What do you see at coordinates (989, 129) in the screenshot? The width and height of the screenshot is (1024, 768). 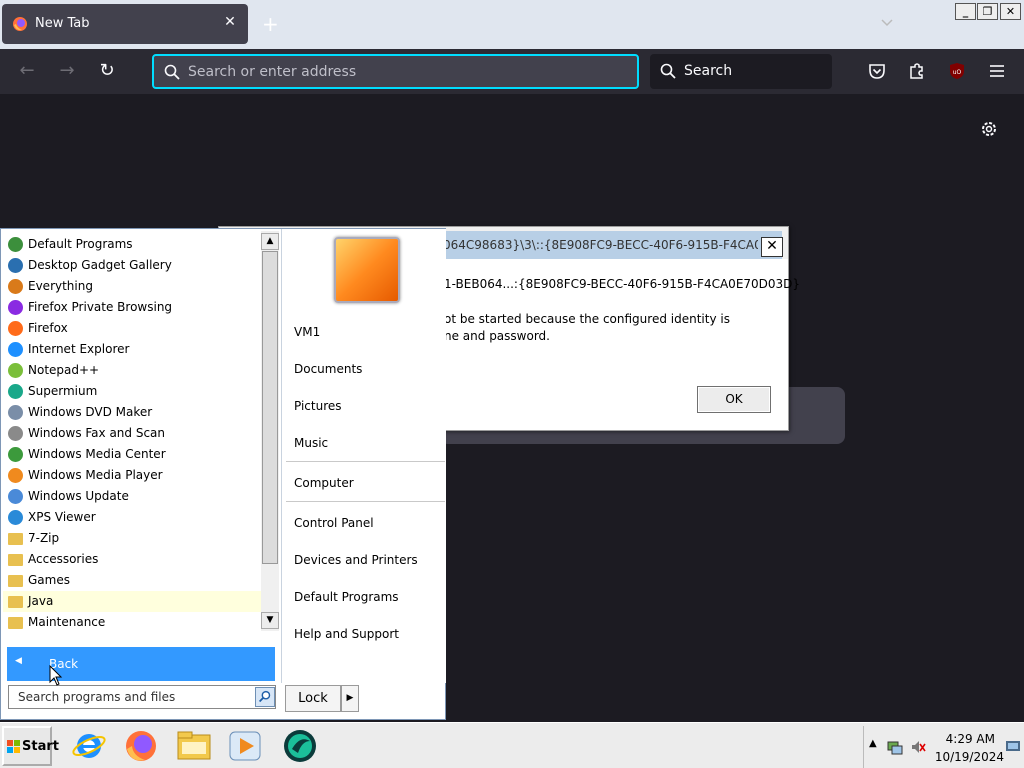 I see `settings-icon` at bounding box center [989, 129].